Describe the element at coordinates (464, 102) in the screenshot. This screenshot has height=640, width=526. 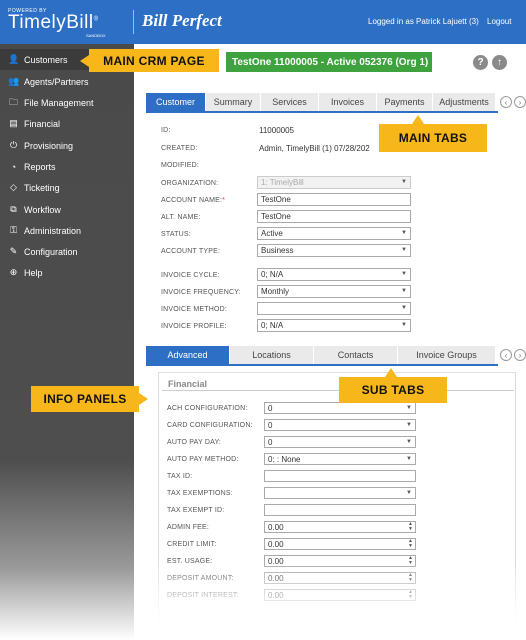
I see `tab-adjustments: Adjustments` at that location.